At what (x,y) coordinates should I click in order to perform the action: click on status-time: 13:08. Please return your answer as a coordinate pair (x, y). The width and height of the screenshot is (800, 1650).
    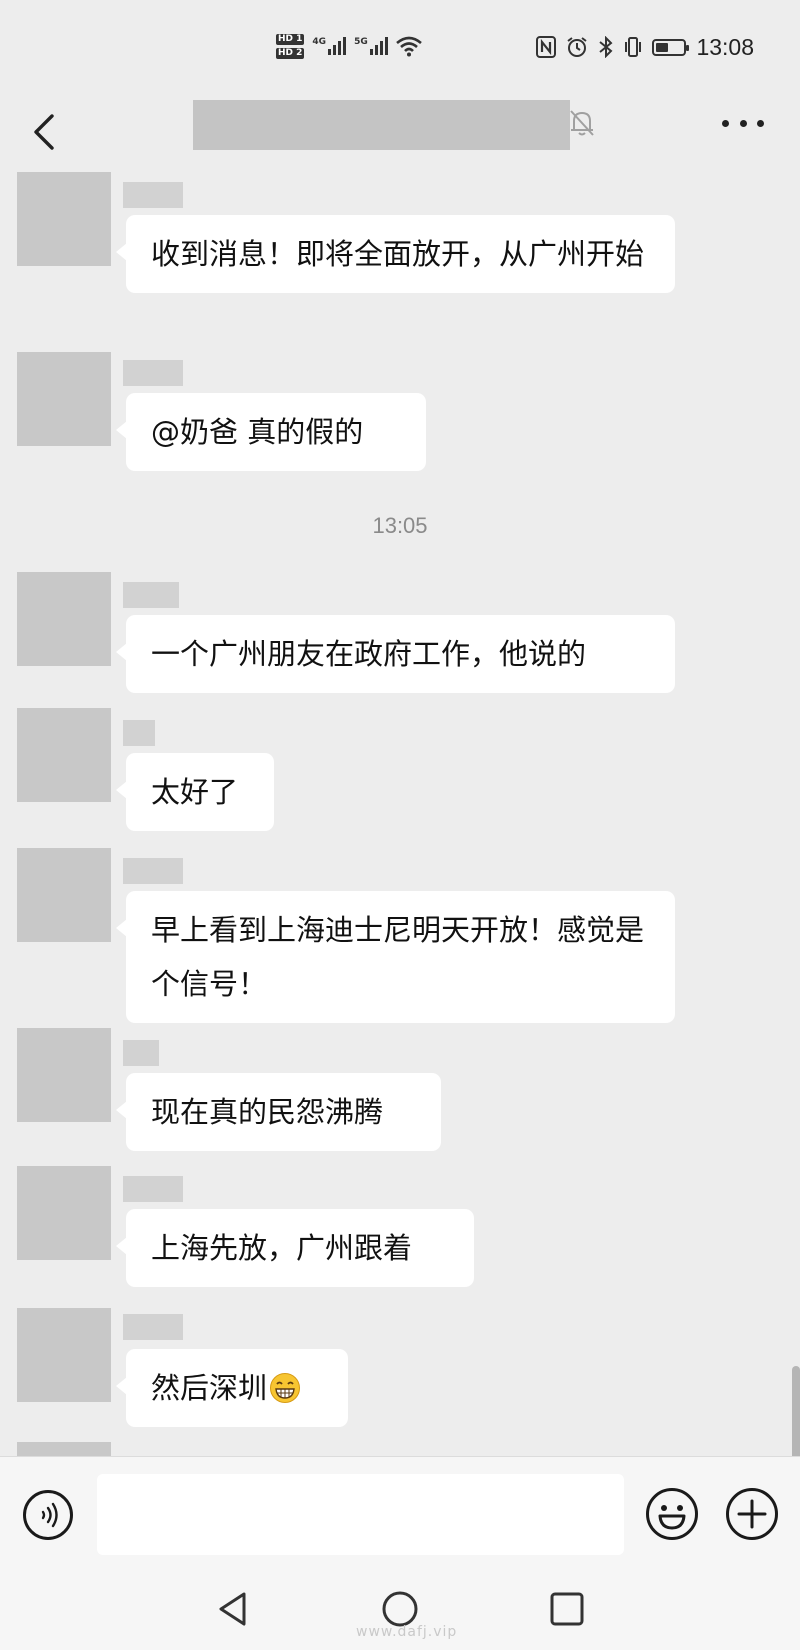
    Looking at the image, I should click on (725, 46).